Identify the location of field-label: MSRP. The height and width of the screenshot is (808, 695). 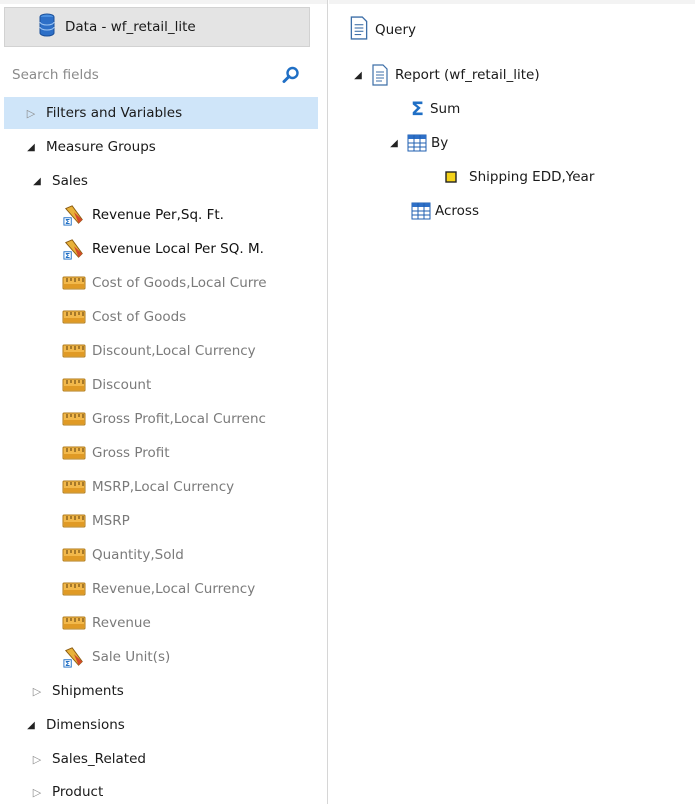
(111, 521).